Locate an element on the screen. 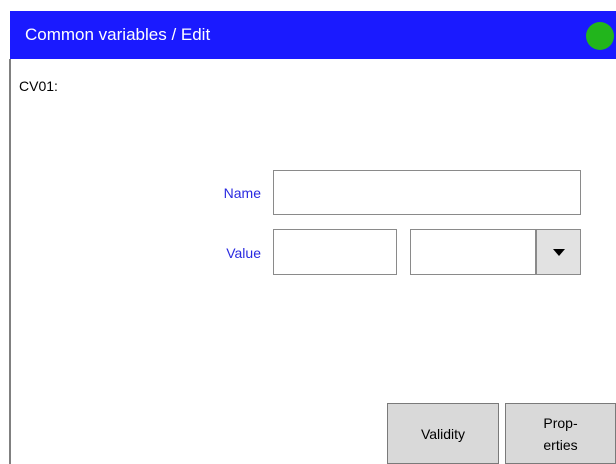 This screenshot has width=616, height=464. value-label: Value is located at coordinates (243, 253).